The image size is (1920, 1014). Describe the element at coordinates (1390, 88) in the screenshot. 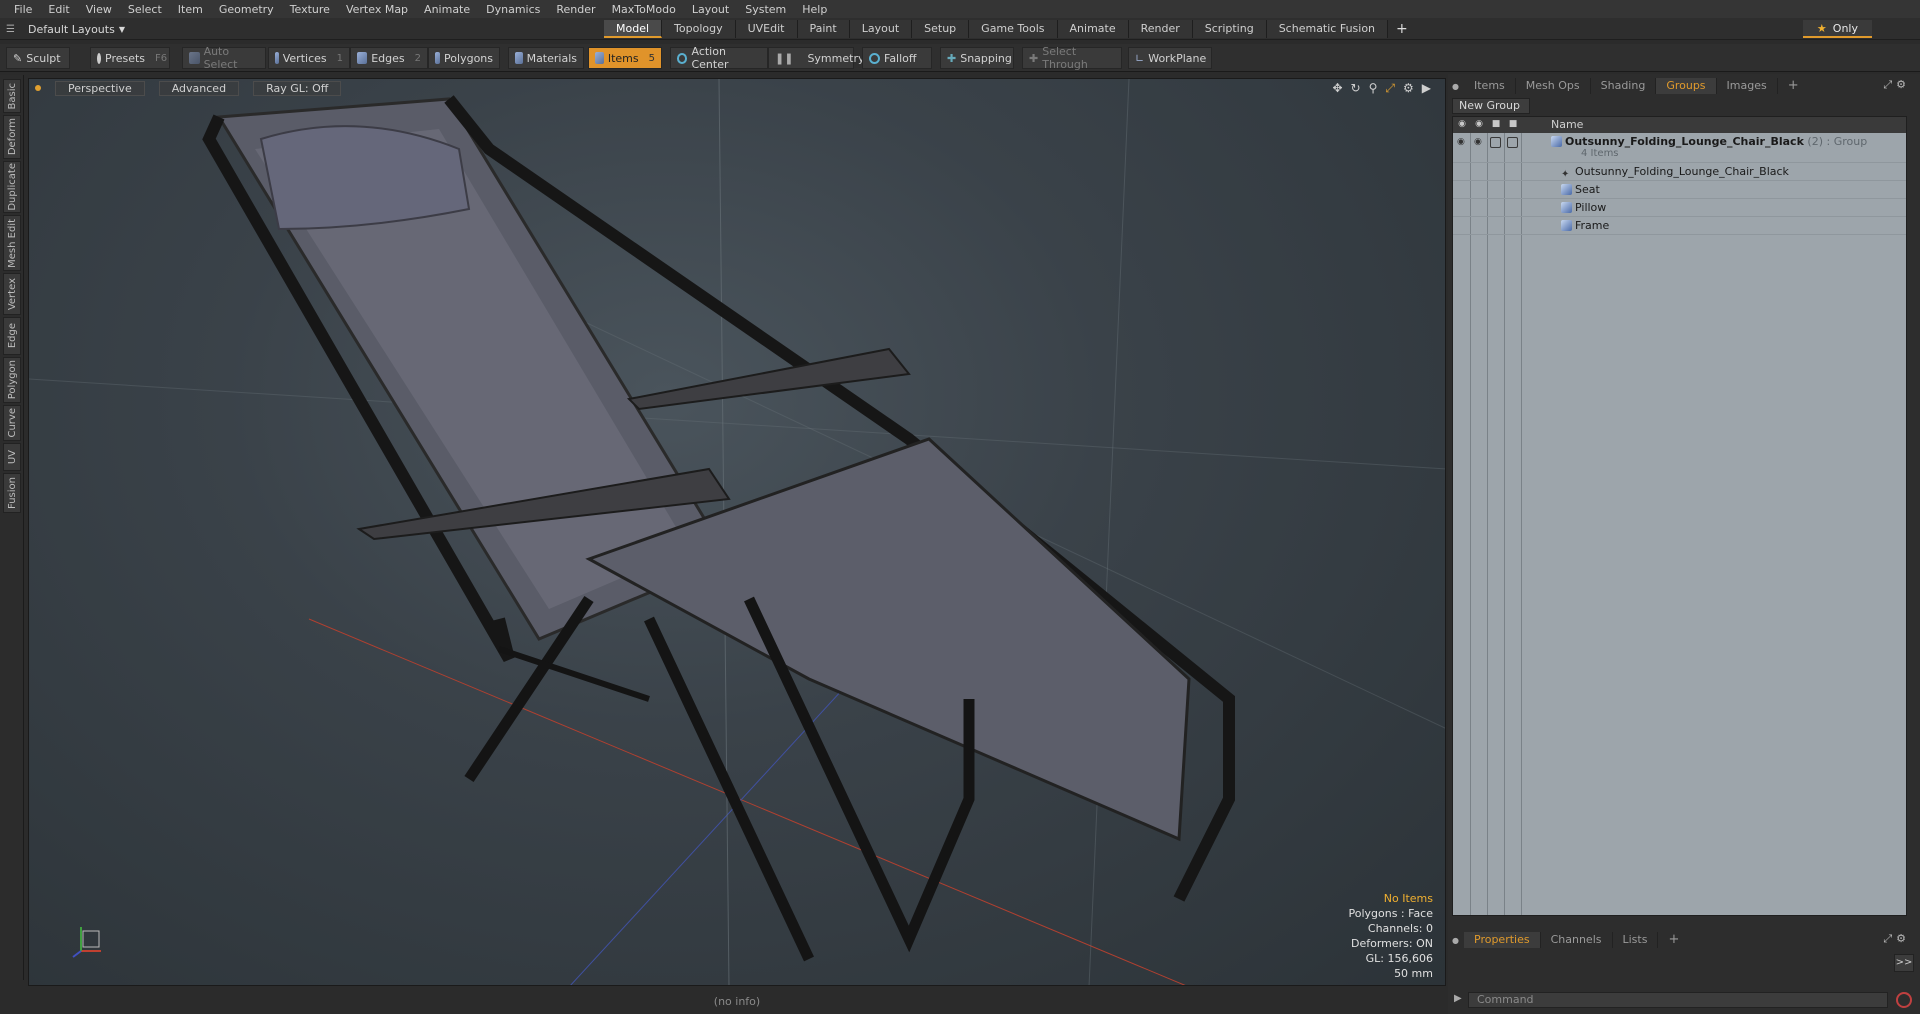

I see `fit-icon: ⤢` at that location.